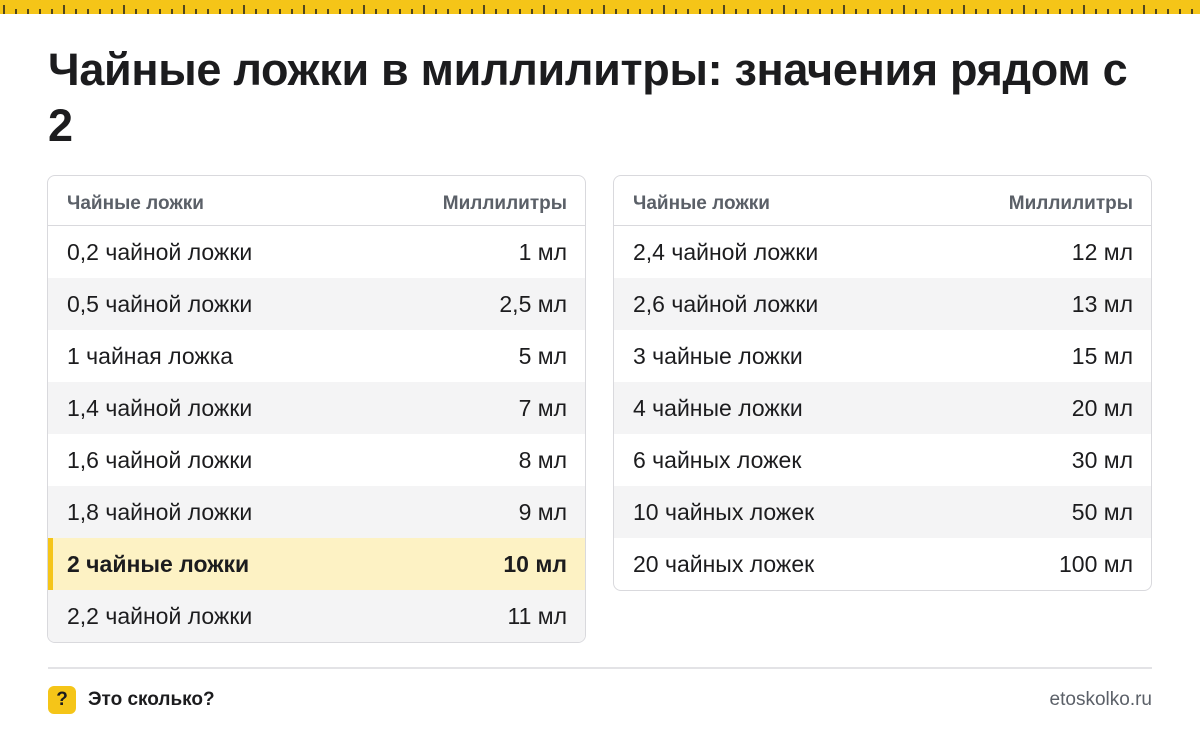 This screenshot has width=1200, height=732. Describe the element at coordinates (151, 699) in the screenshot. I see `footer-brand: Это сколько?` at that location.